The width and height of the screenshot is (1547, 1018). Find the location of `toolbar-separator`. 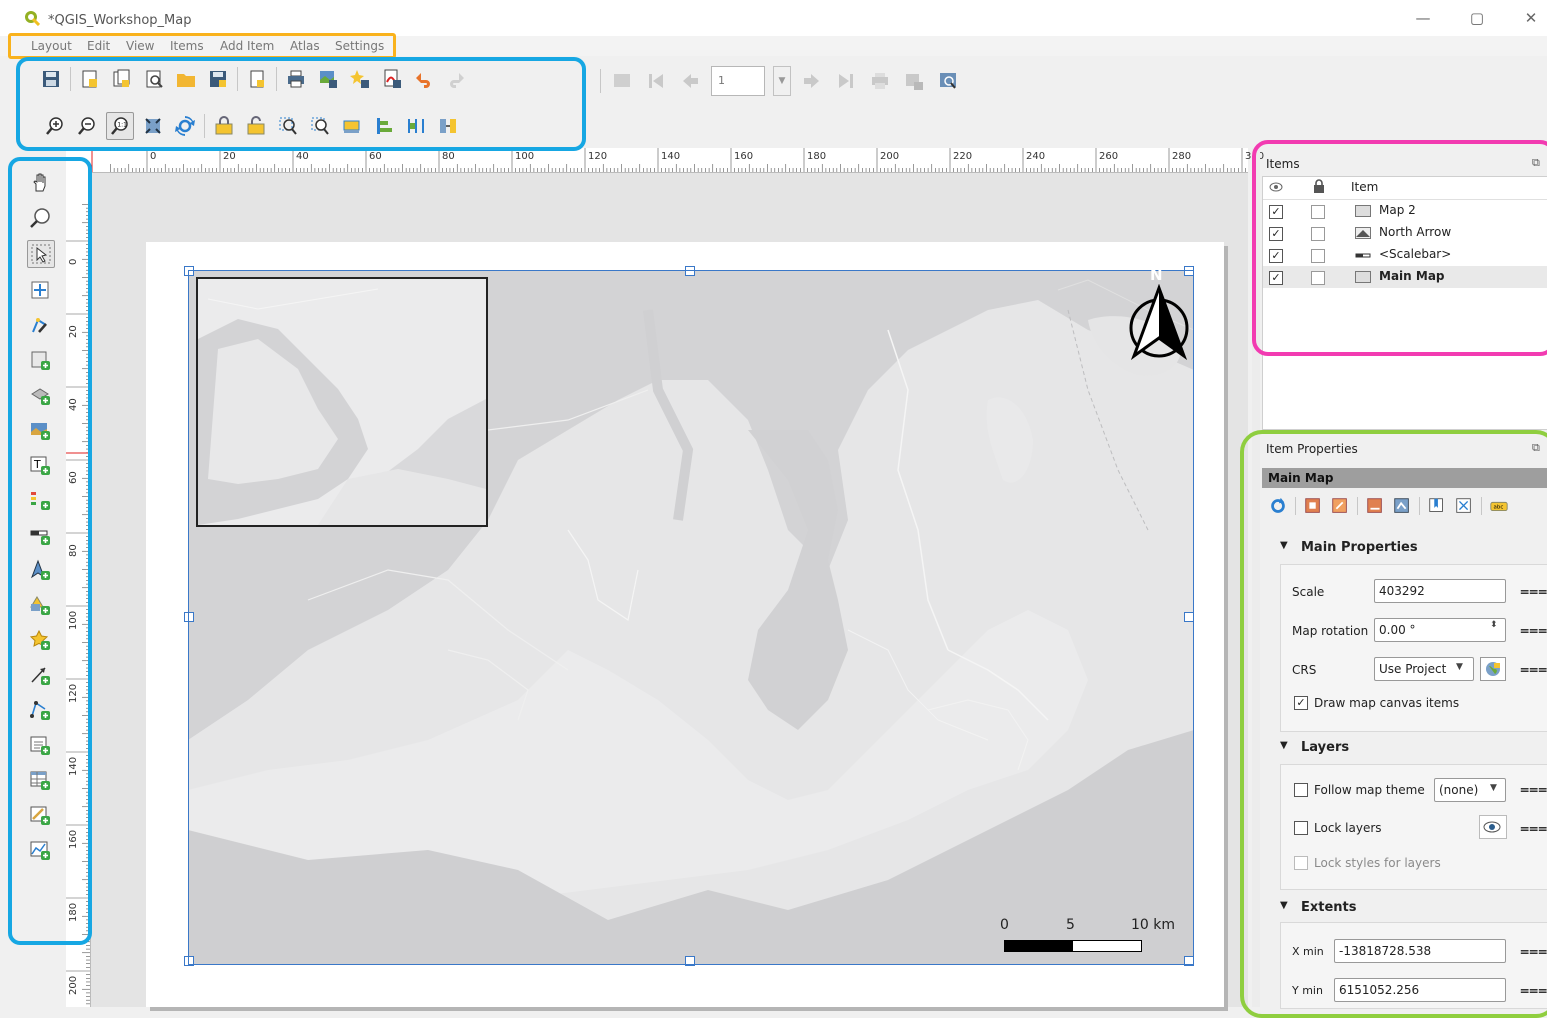

toolbar-separator is located at coordinates (600, 81).